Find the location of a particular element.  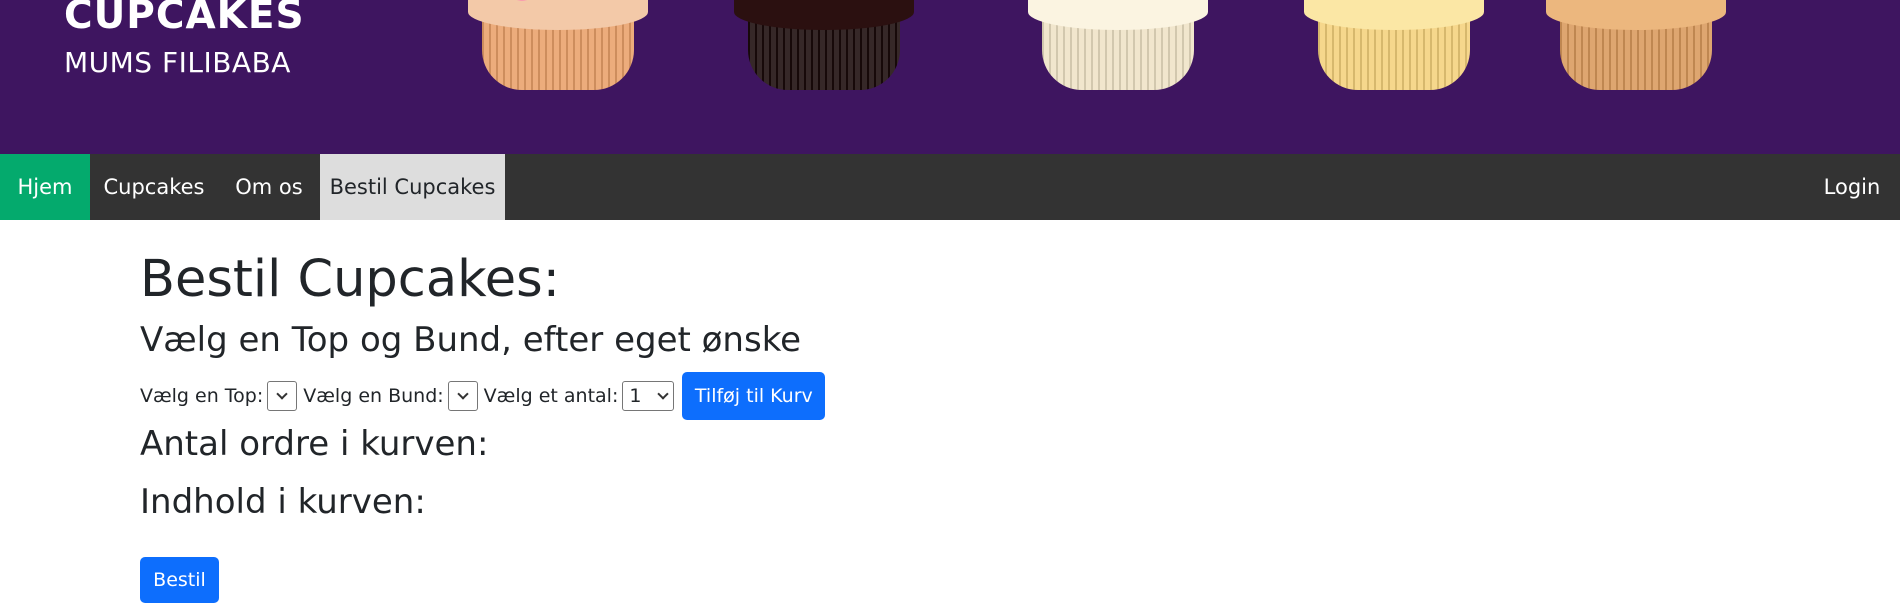

add-to-cart-button: Tilføj til Kurv is located at coordinates (754, 396).